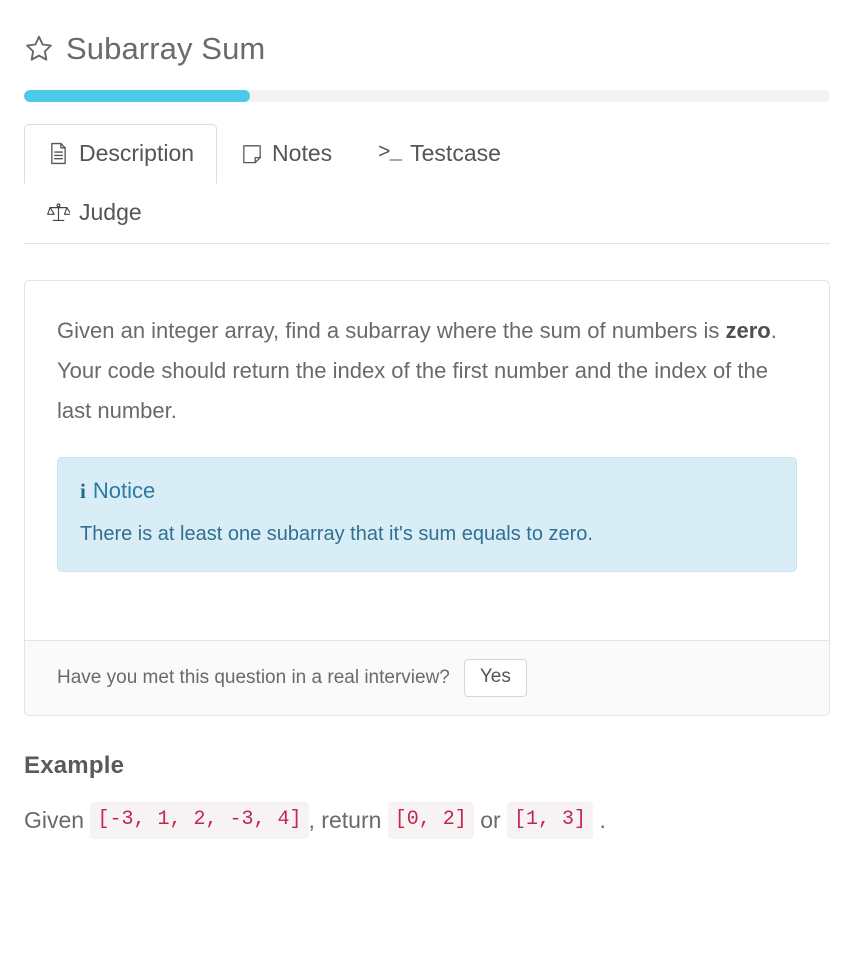 This screenshot has height=964, width=854. What do you see at coordinates (430, 820) in the screenshot?
I see `example-output-code-1: [0, 2]` at bounding box center [430, 820].